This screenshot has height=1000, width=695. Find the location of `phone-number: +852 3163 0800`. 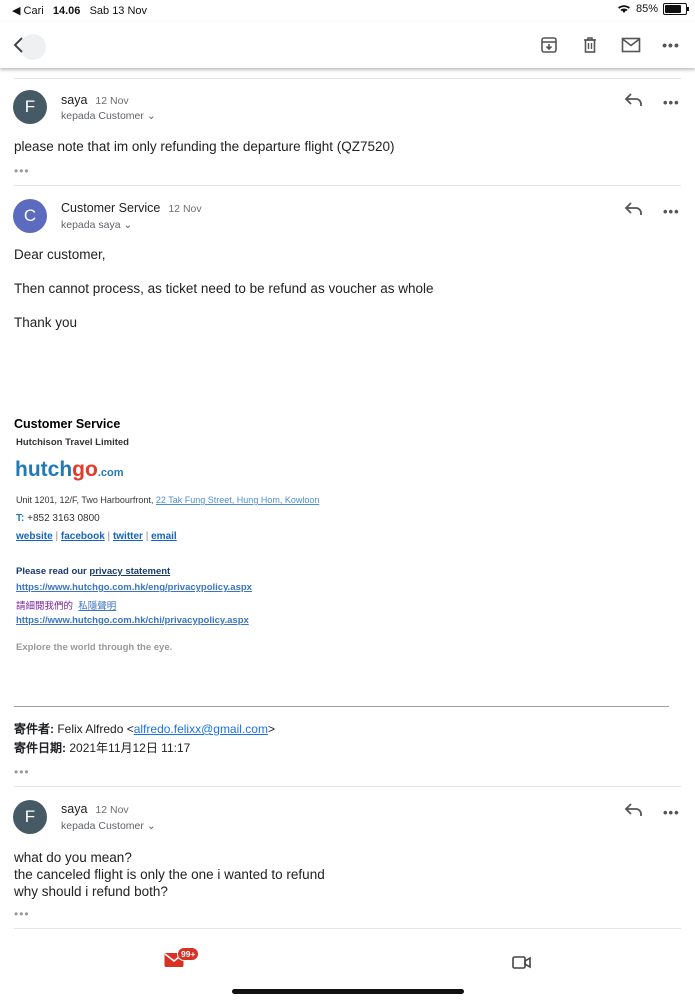

phone-number: +852 3163 0800 is located at coordinates (63, 518).